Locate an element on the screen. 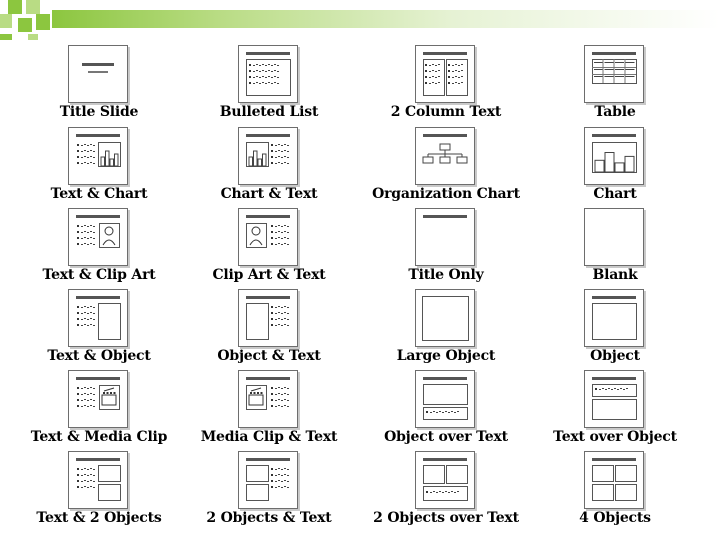 The width and height of the screenshot is (720, 540). layout-label: Large Object is located at coordinates (446, 356).